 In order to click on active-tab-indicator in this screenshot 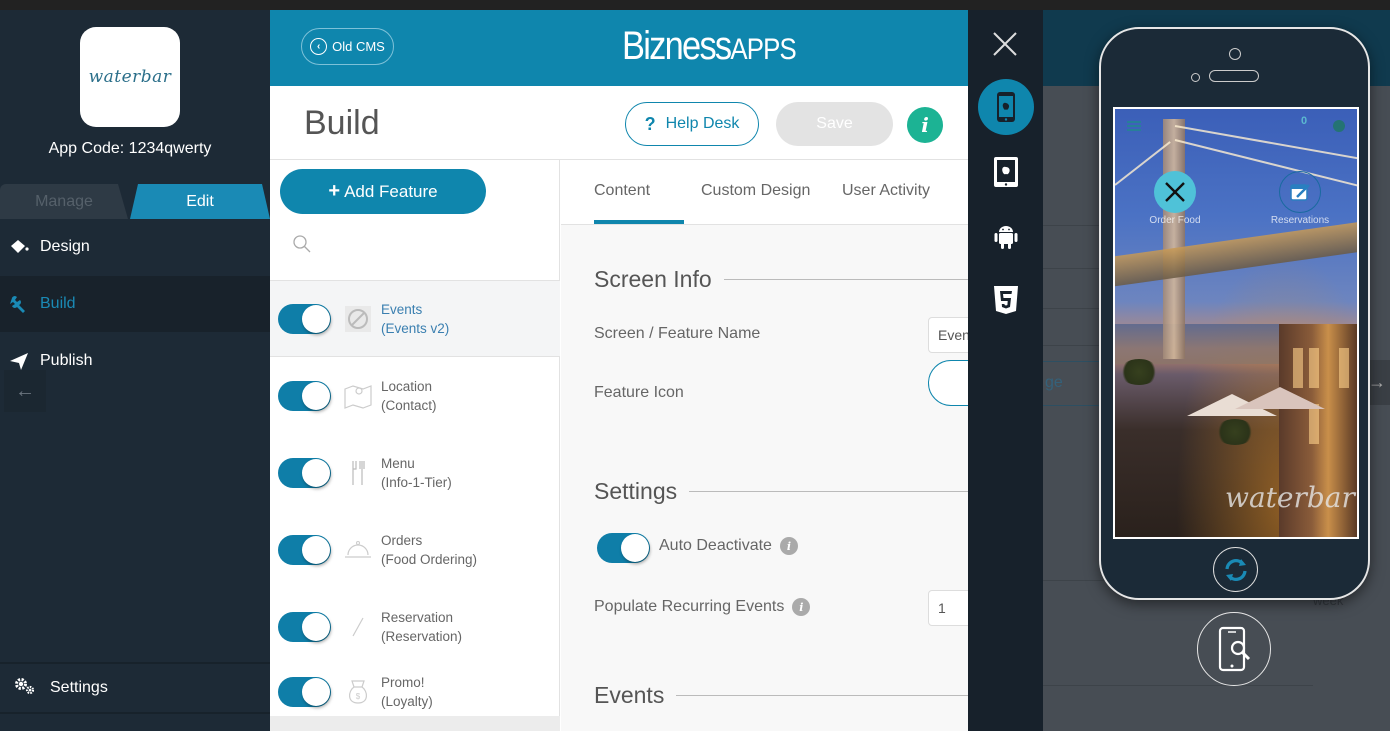, I will do `click(639, 222)`.